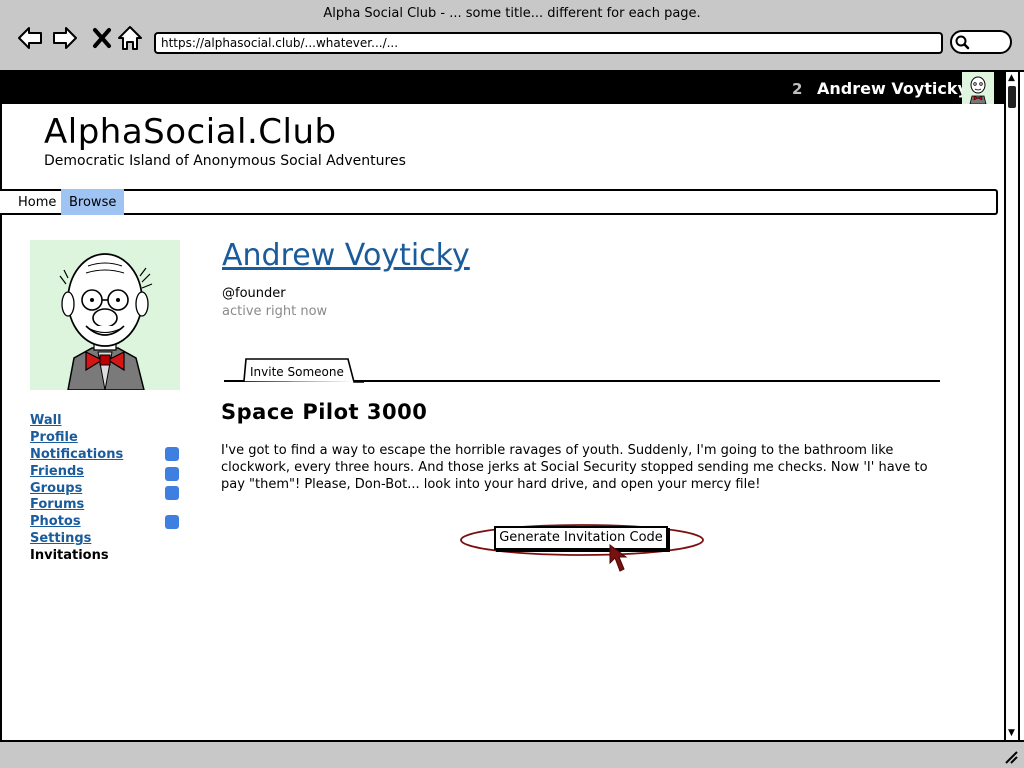 The height and width of the screenshot is (768, 1024). I want to click on sidebar-item-wall: Wall, so click(46, 420).